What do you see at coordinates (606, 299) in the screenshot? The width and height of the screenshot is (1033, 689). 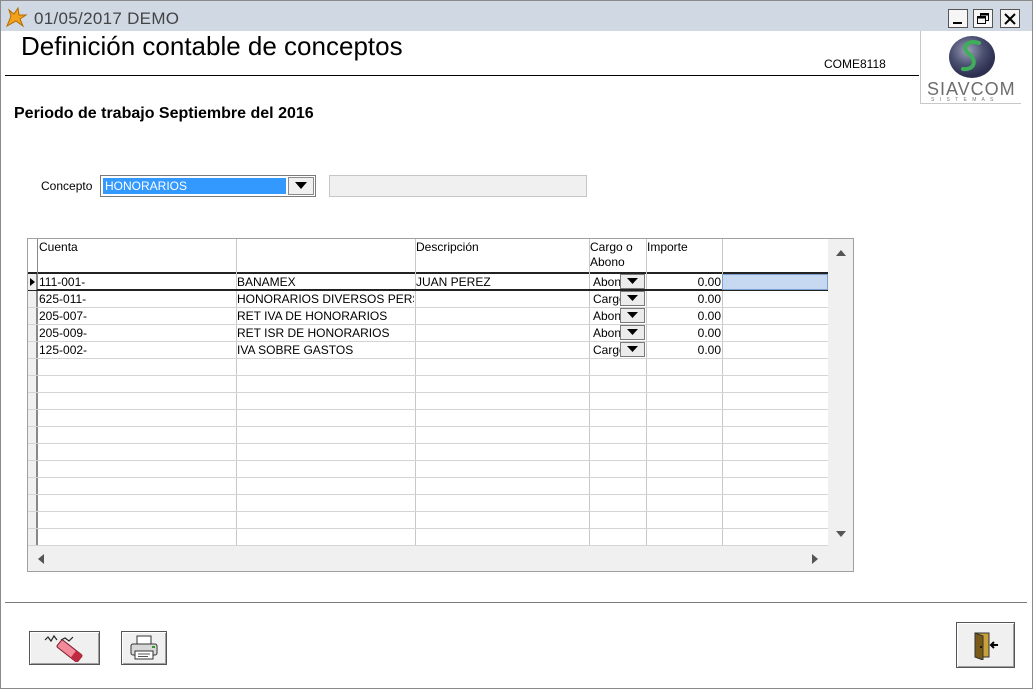 I see `cargo-abono-value: Cargo` at bounding box center [606, 299].